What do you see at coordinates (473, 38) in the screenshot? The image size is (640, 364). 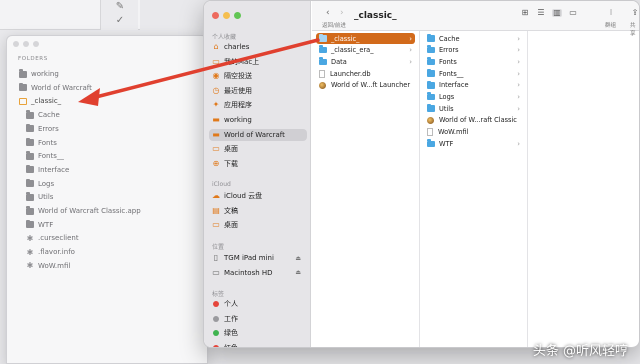 I see `column-item: Cache ›` at bounding box center [473, 38].